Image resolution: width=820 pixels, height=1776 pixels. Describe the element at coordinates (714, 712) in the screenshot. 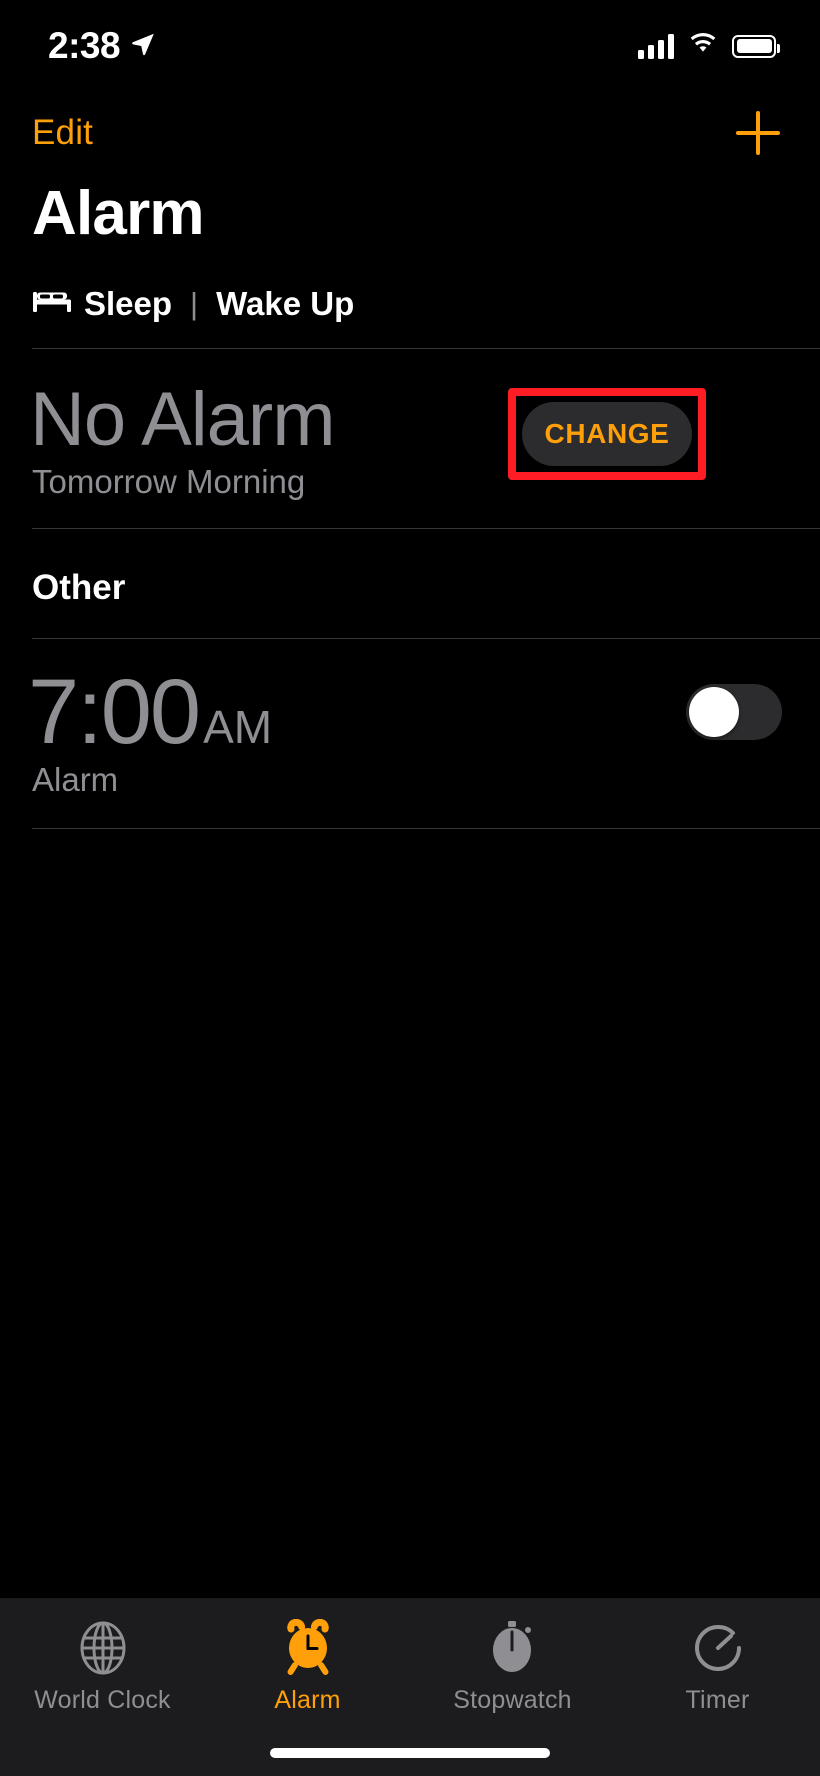

I see `alarm-toggle-knob` at that location.